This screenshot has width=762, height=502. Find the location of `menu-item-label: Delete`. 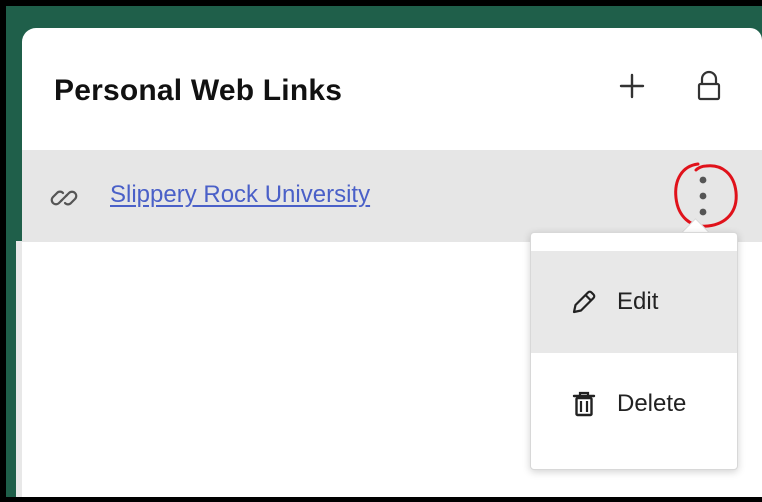

menu-item-label: Delete is located at coordinates (652, 403).